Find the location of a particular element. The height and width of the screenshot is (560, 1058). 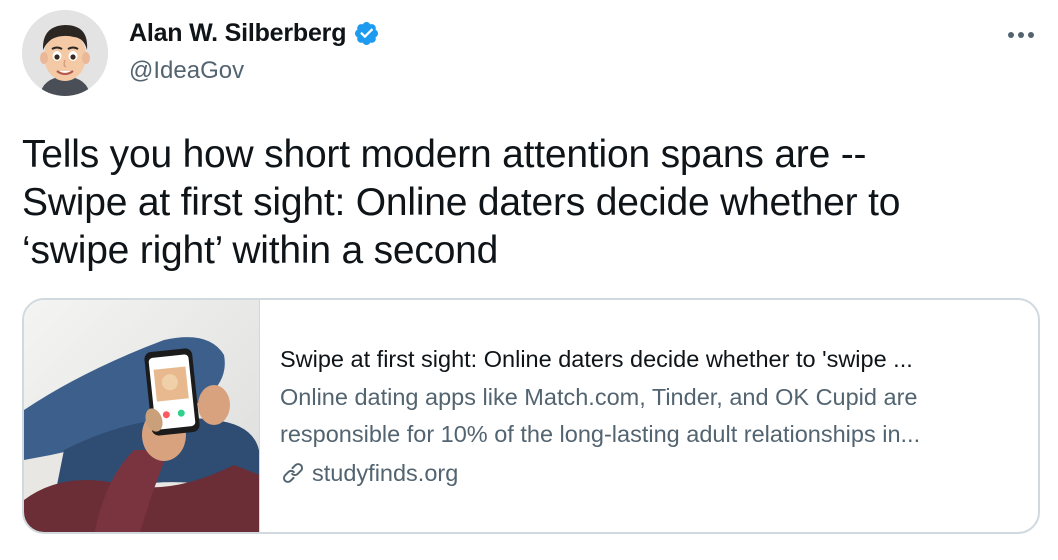

author-display-name: Alan W. Silberberg is located at coordinates (237, 33).